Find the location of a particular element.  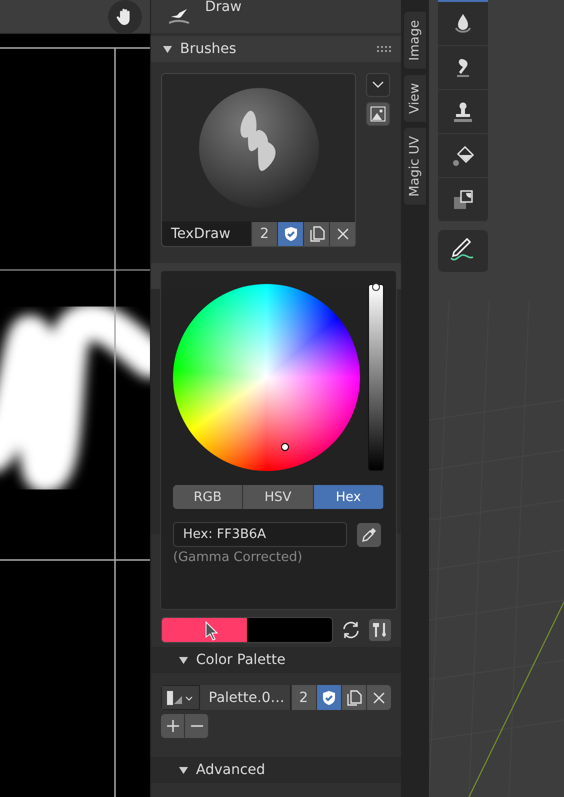

panel-title: Advanced is located at coordinates (231, 770).